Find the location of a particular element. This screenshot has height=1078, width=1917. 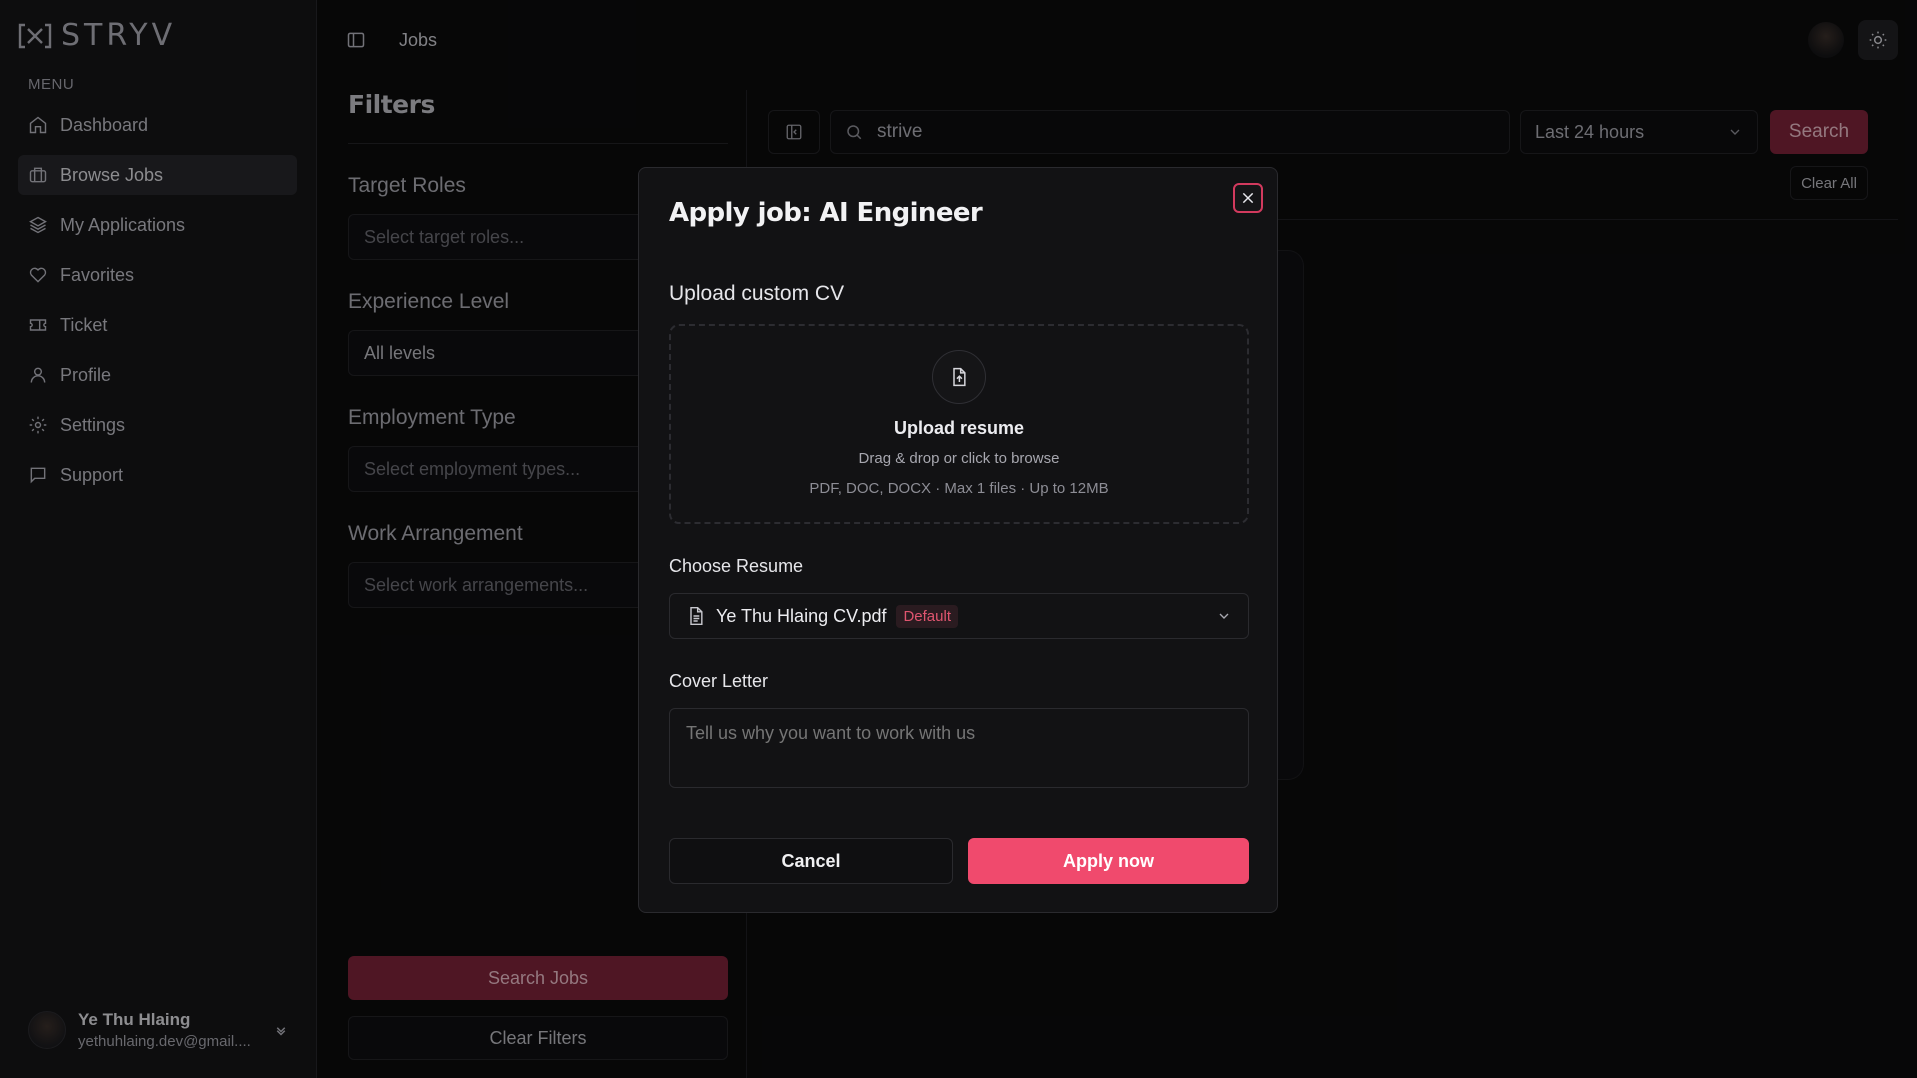

modal-title: Apply job: AI Engineer is located at coordinates (826, 213).